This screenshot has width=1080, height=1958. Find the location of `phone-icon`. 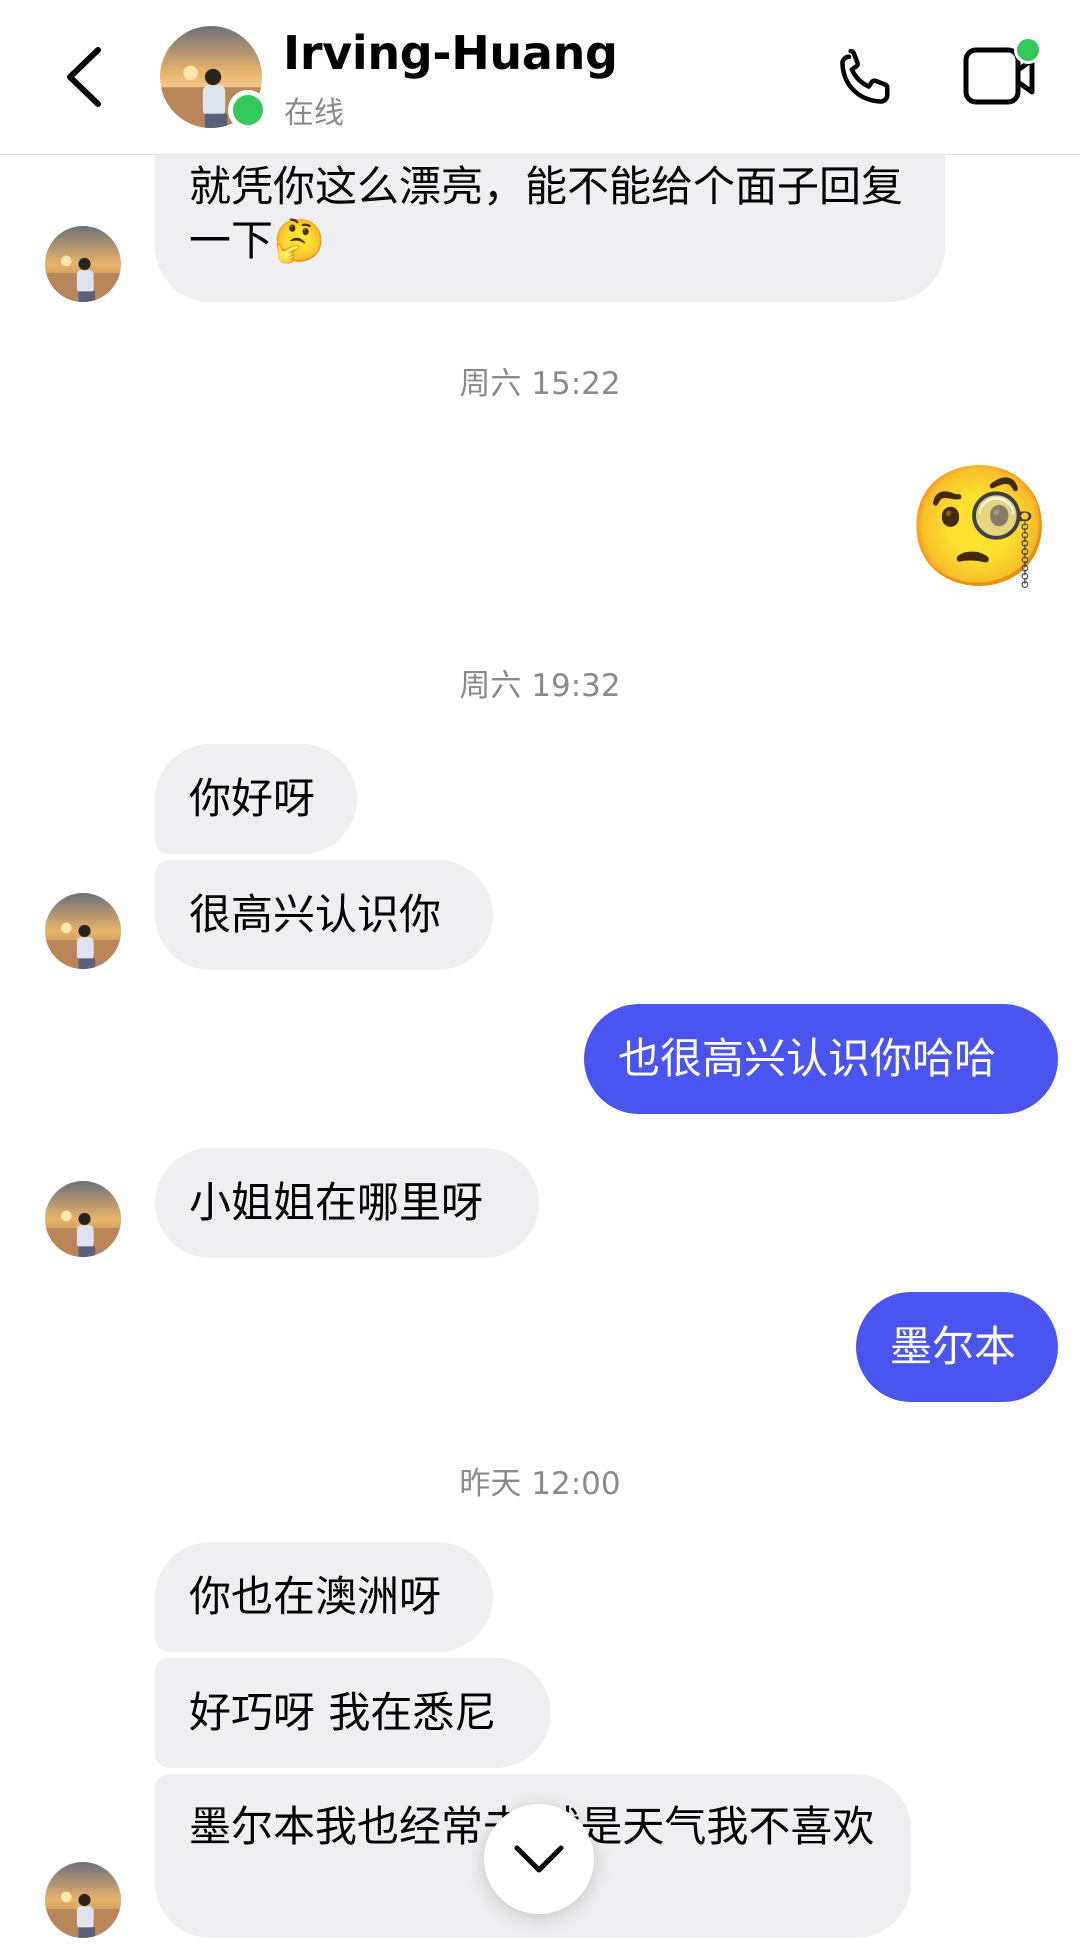

phone-icon is located at coordinates (865, 76).